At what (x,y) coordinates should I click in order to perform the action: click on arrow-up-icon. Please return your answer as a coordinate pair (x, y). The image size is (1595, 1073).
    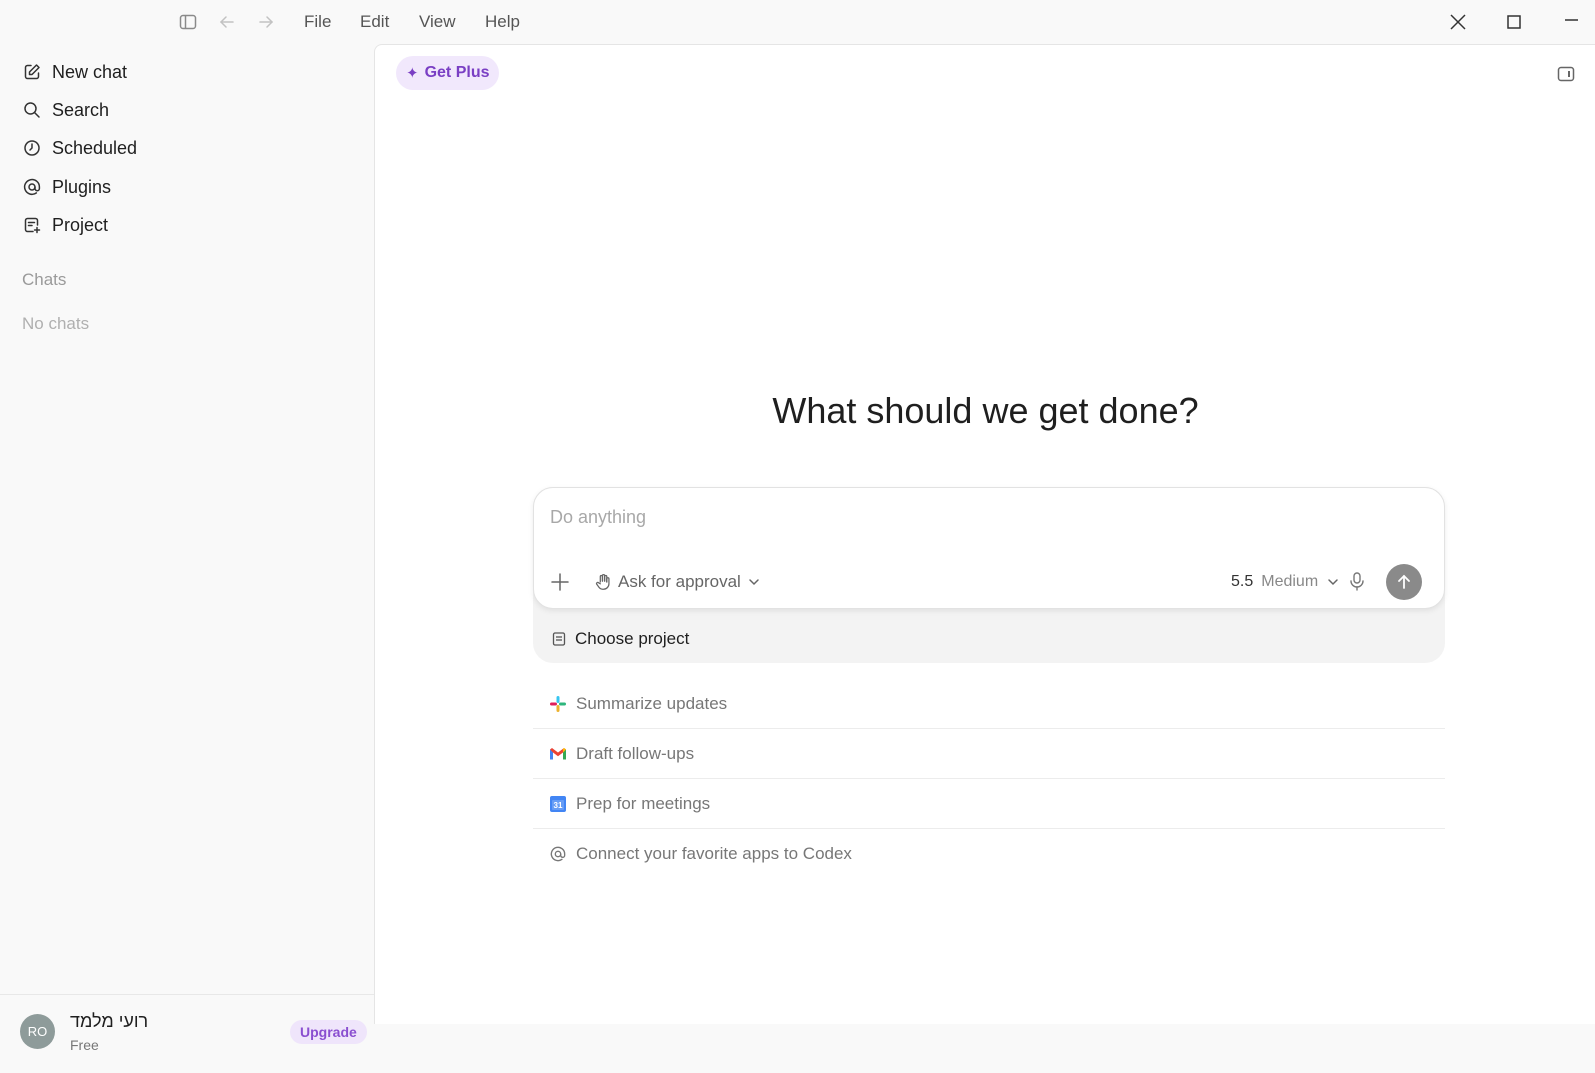
    Looking at the image, I should click on (1404, 581).